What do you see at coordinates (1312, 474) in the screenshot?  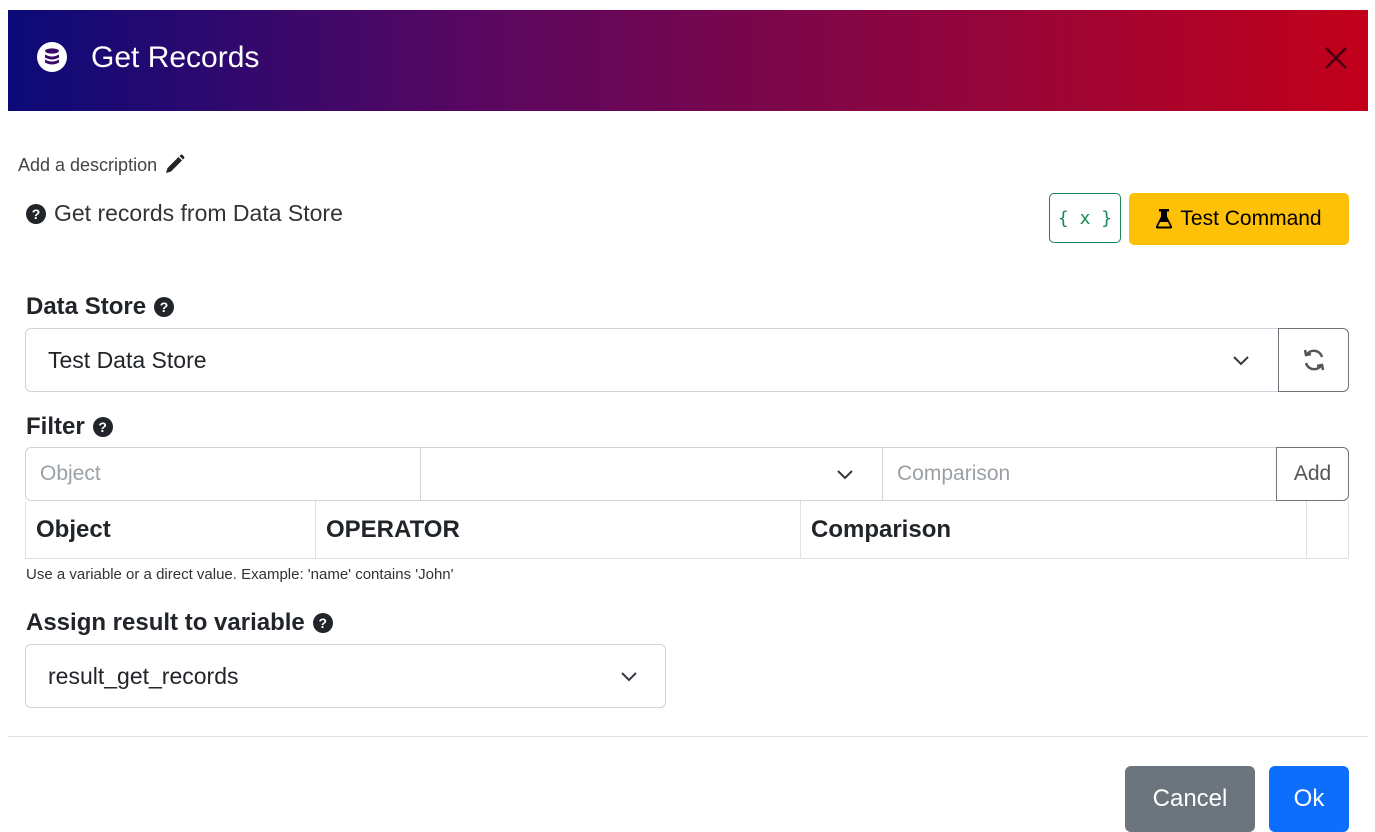 I see `add-filter-button: Add` at bounding box center [1312, 474].